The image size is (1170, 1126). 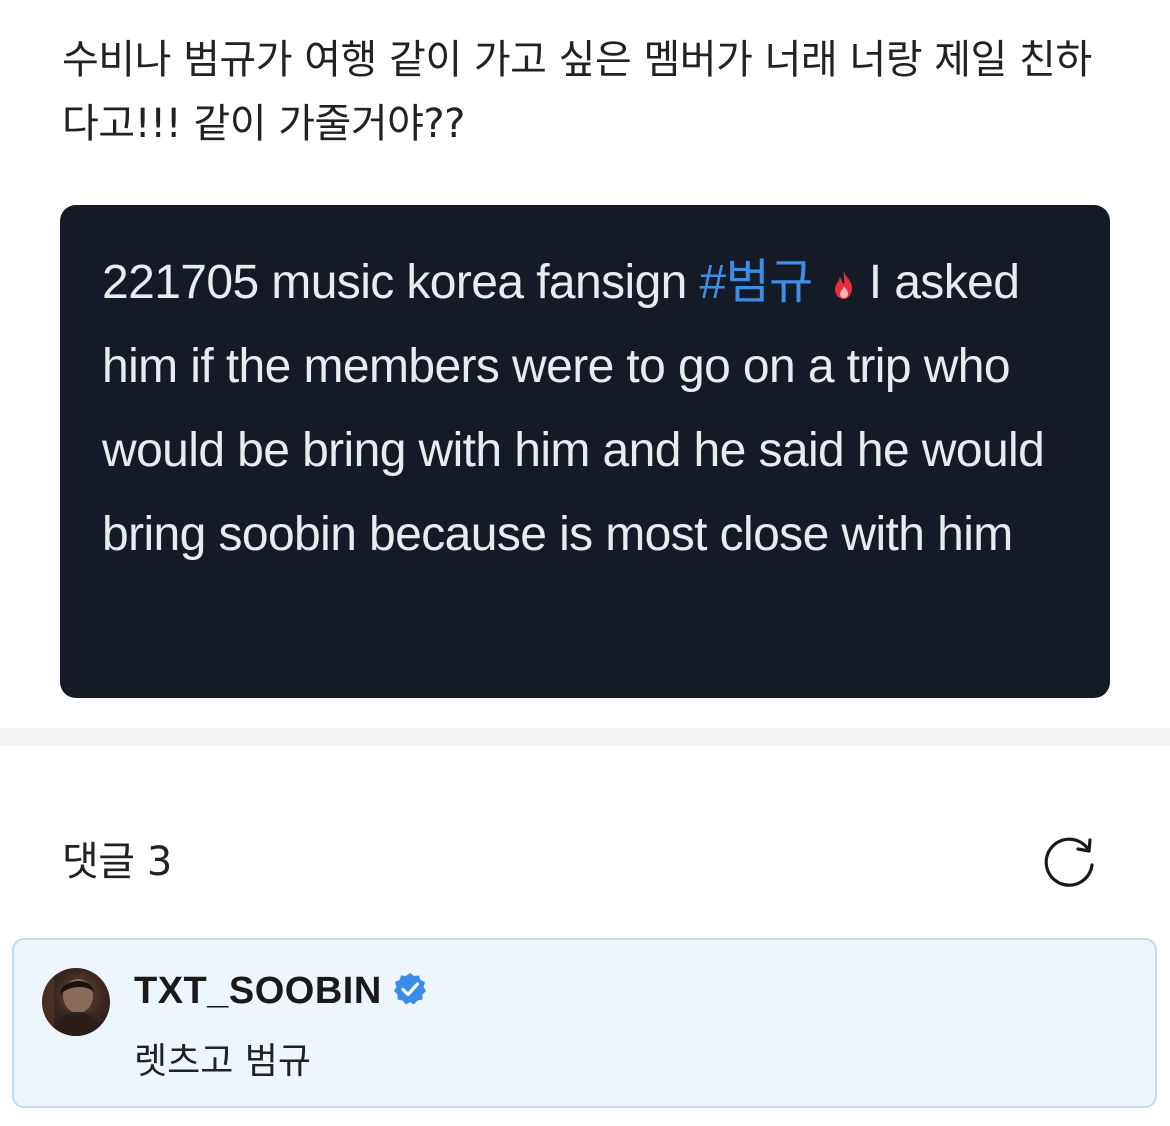 I want to click on refresh-icon, so click(x=1069, y=862).